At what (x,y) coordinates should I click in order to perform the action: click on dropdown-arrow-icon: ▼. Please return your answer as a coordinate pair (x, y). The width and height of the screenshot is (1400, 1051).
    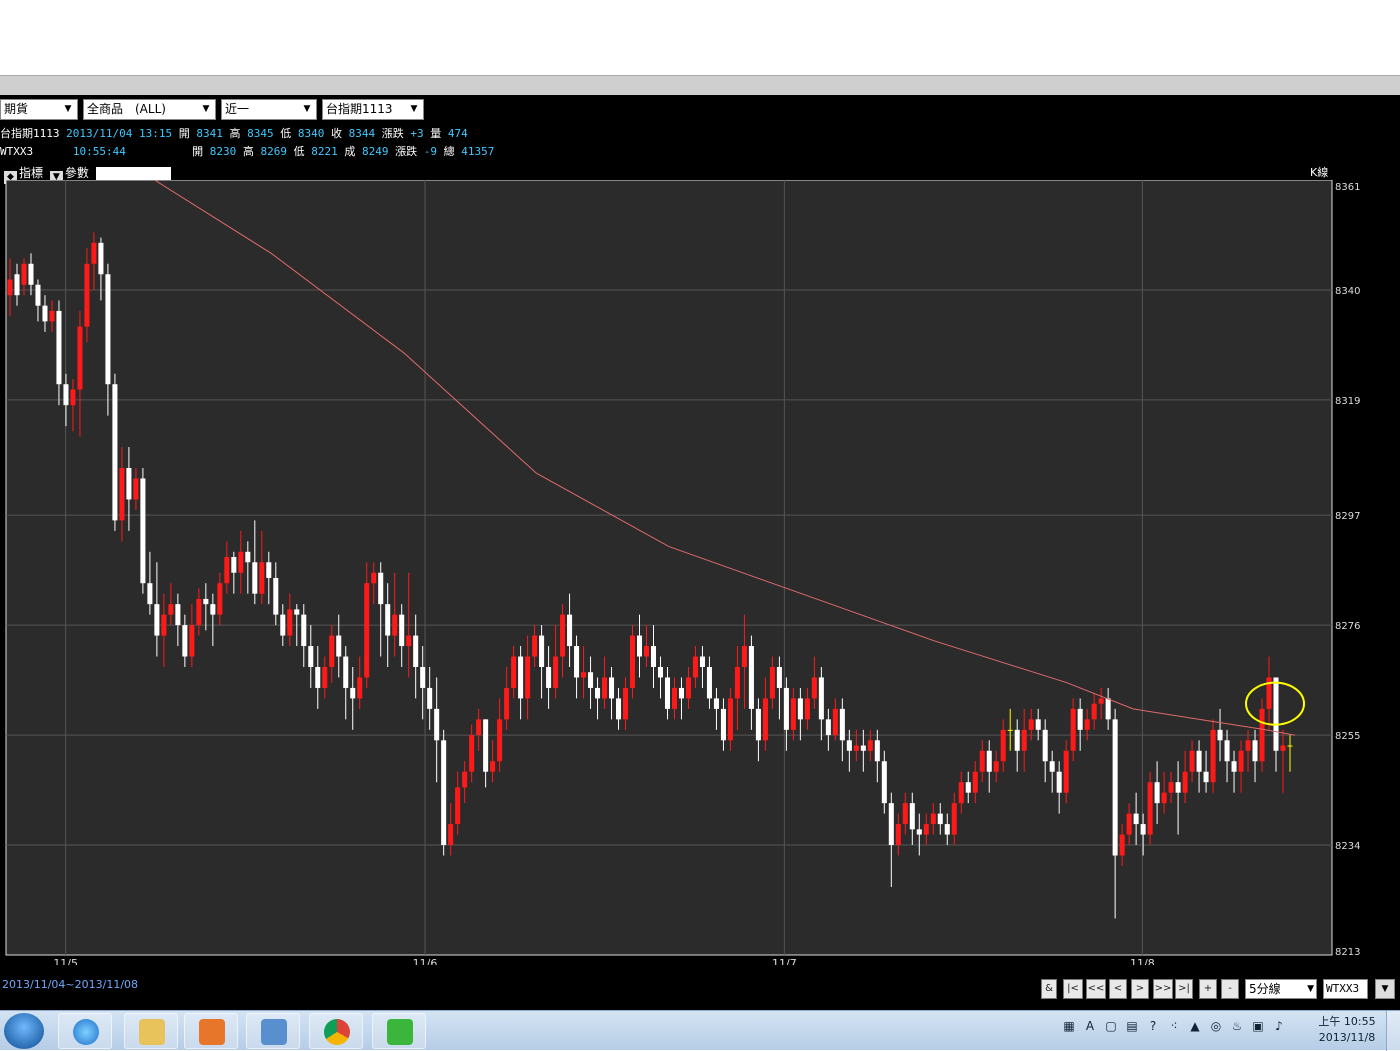
    Looking at the image, I should click on (1385, 989).